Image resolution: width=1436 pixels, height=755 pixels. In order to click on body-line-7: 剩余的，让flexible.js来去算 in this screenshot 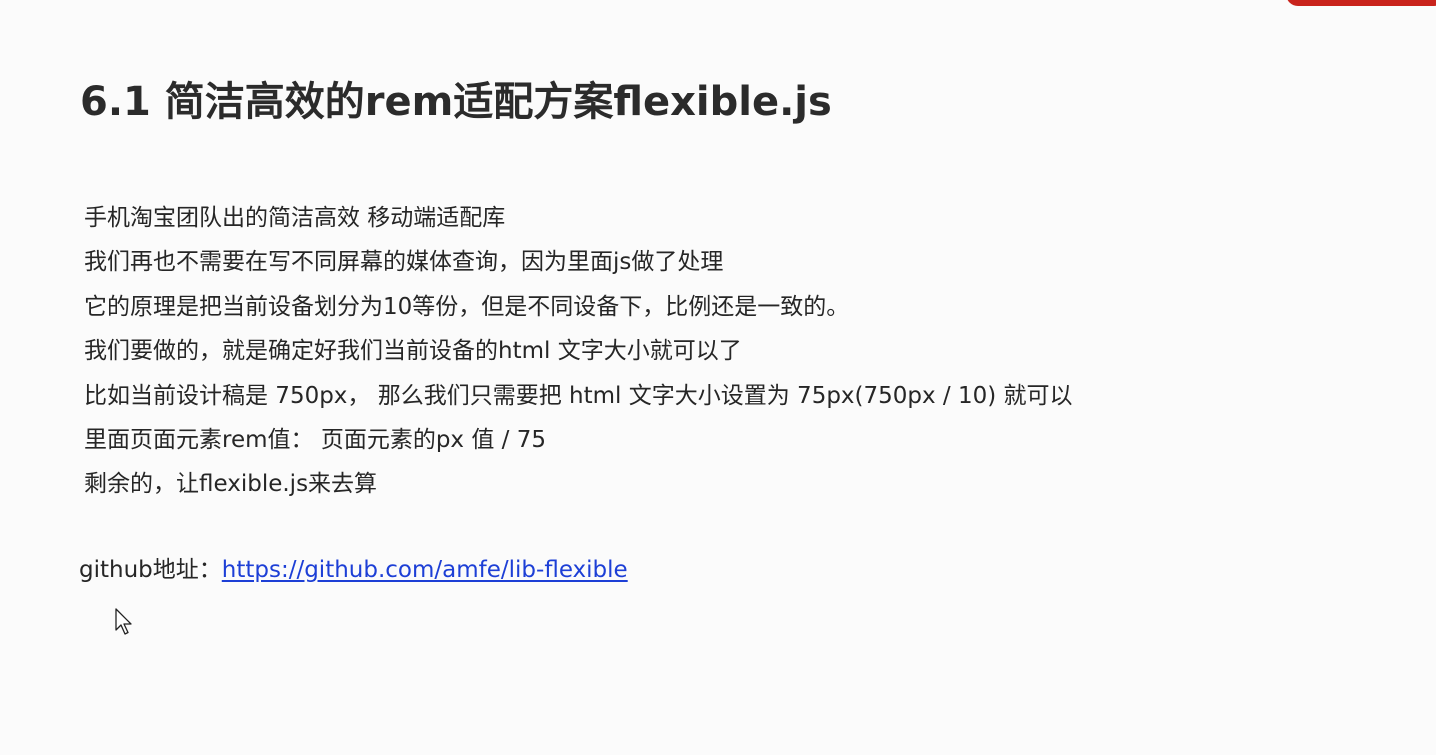, I will do `click(231, 484)`.